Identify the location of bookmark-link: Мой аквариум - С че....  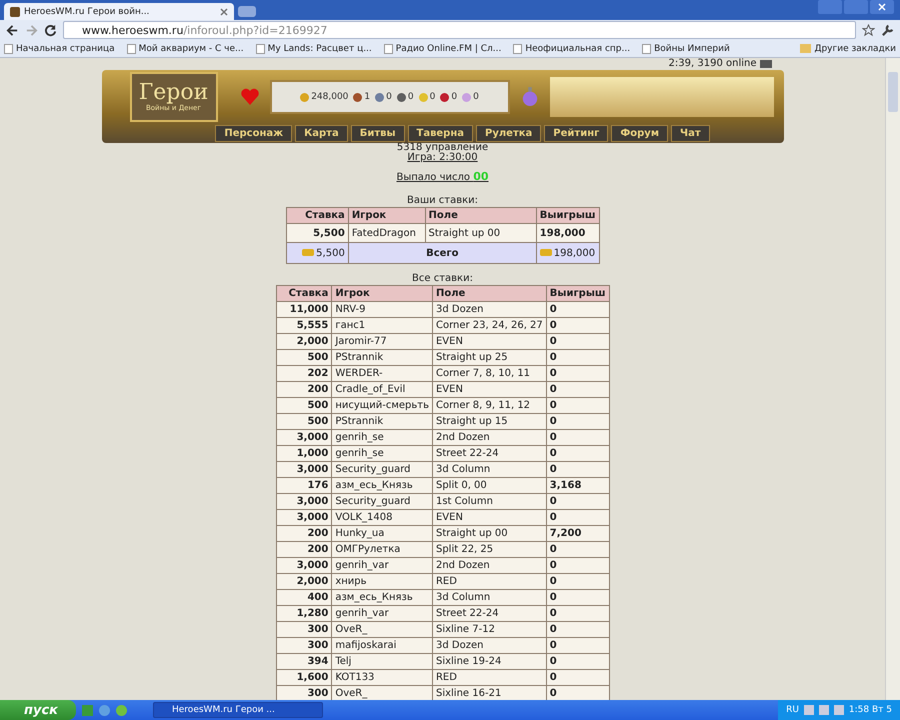
(185, 49).